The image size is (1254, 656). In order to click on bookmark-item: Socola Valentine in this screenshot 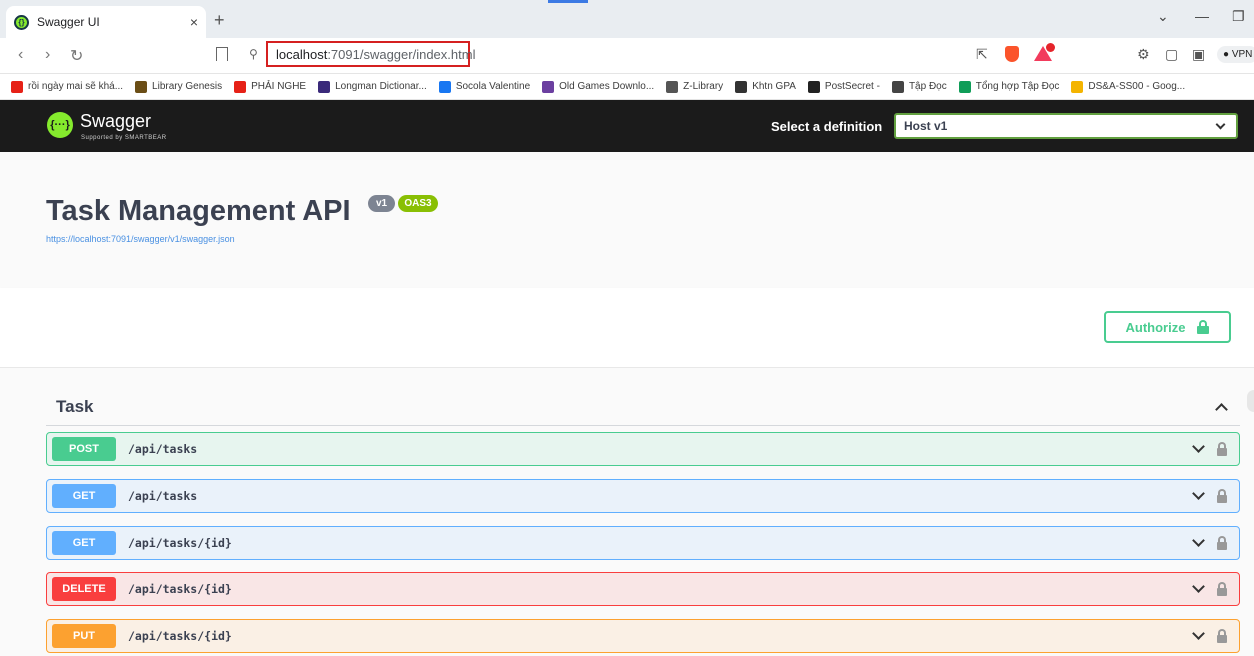, I will do `click(484, 86)`.